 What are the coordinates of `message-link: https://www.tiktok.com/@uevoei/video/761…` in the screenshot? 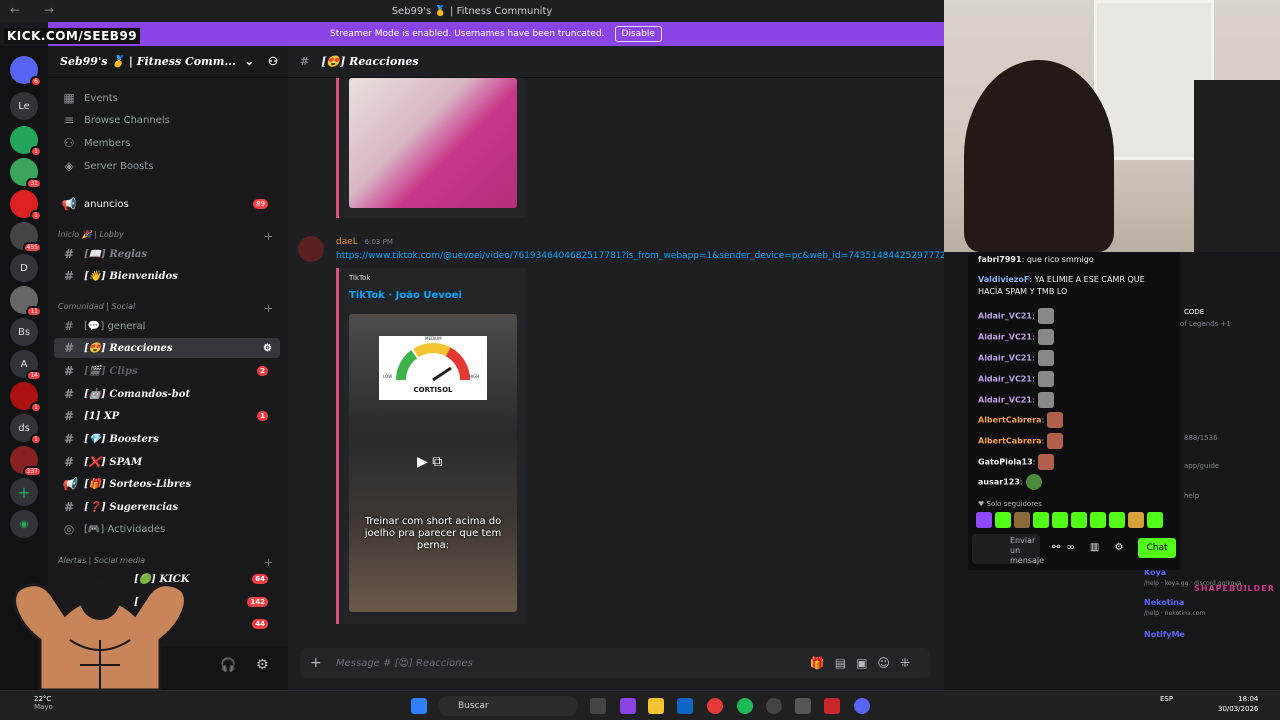 It's located at (640, 256).